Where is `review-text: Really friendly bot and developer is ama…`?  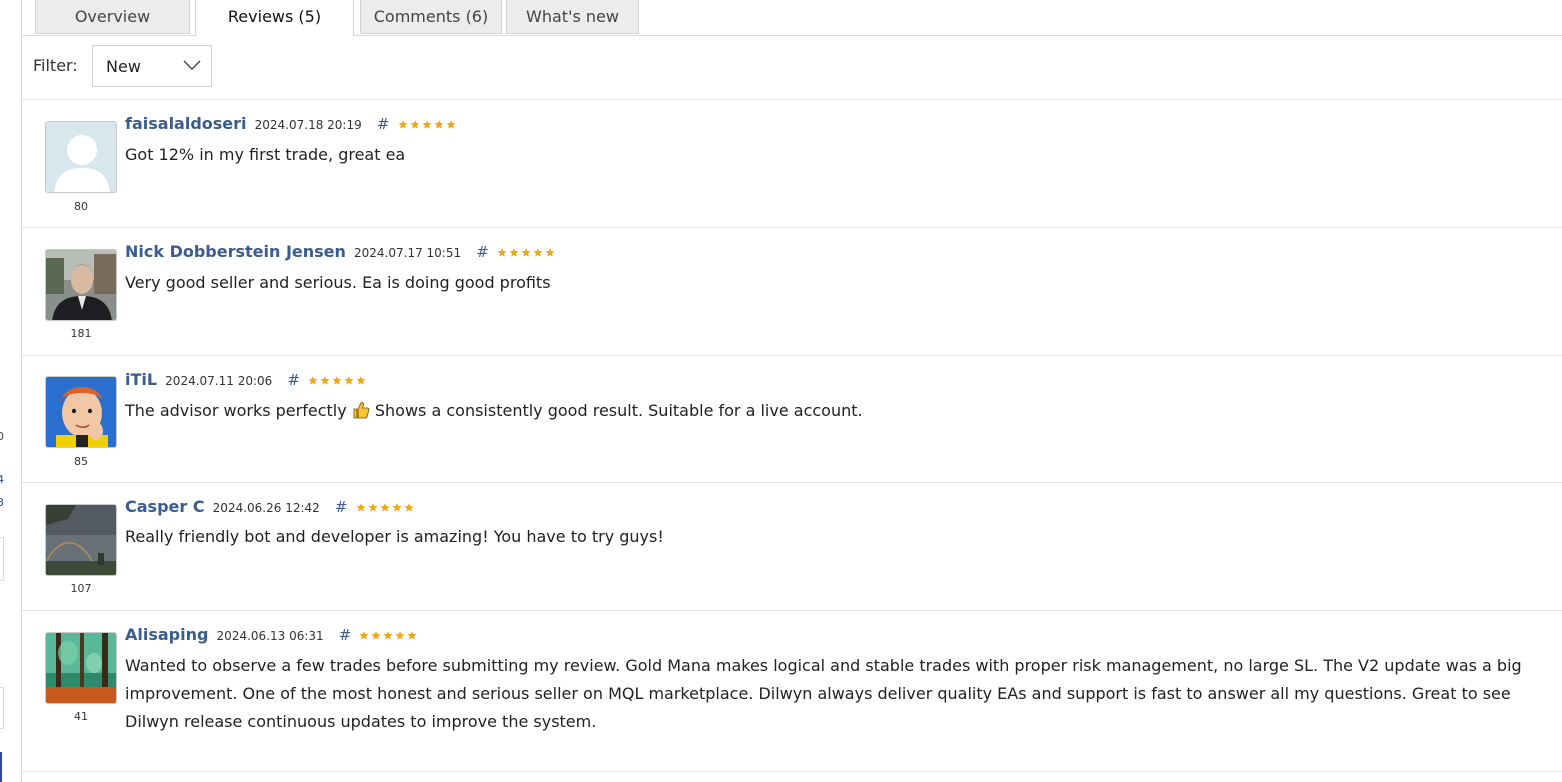
review-text: Really friendly bot and developer is ama… is located at coordinates (394, 536).